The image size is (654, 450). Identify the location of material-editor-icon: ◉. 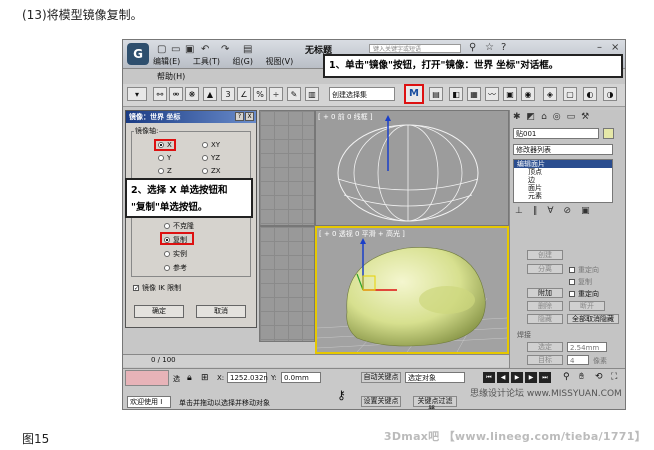
(528, 94).